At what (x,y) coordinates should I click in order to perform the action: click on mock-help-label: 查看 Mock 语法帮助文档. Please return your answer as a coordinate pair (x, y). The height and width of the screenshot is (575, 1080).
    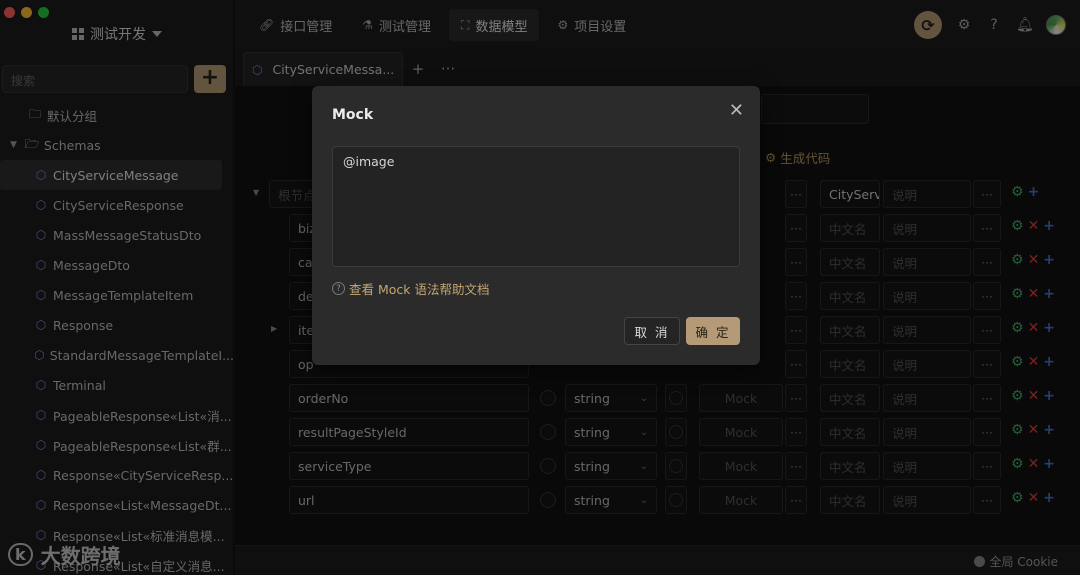
    Looking at the image, I should click on (419, 289).